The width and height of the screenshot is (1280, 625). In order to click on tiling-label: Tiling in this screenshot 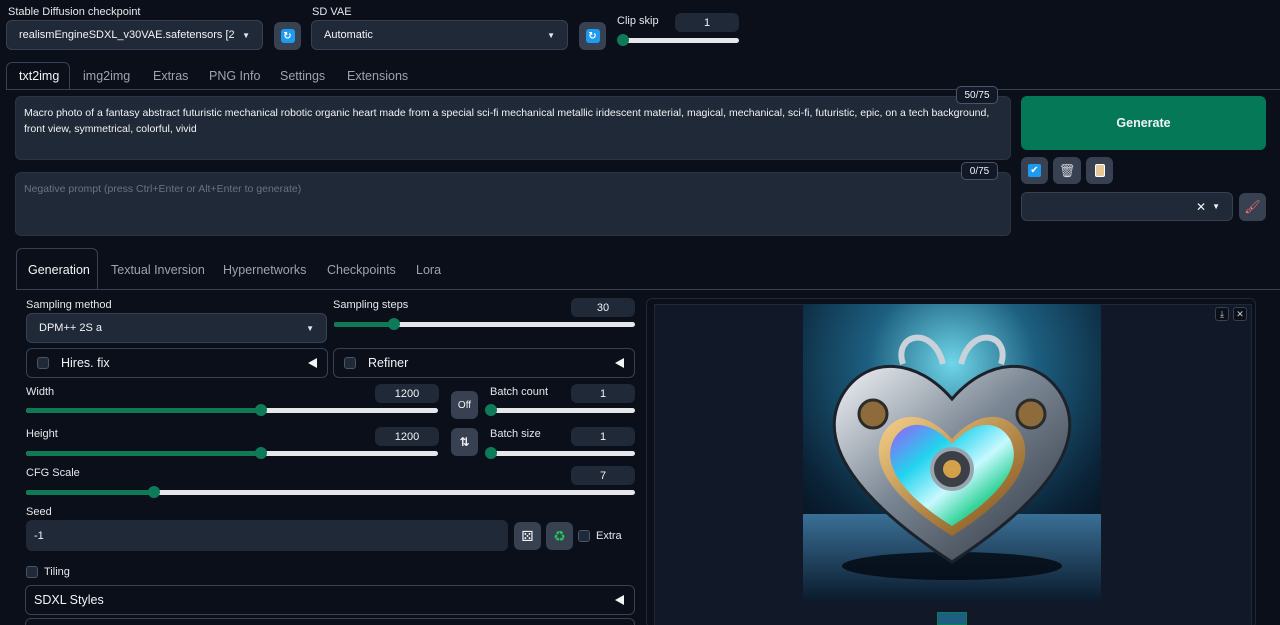, I will do `click(57, 572)`.